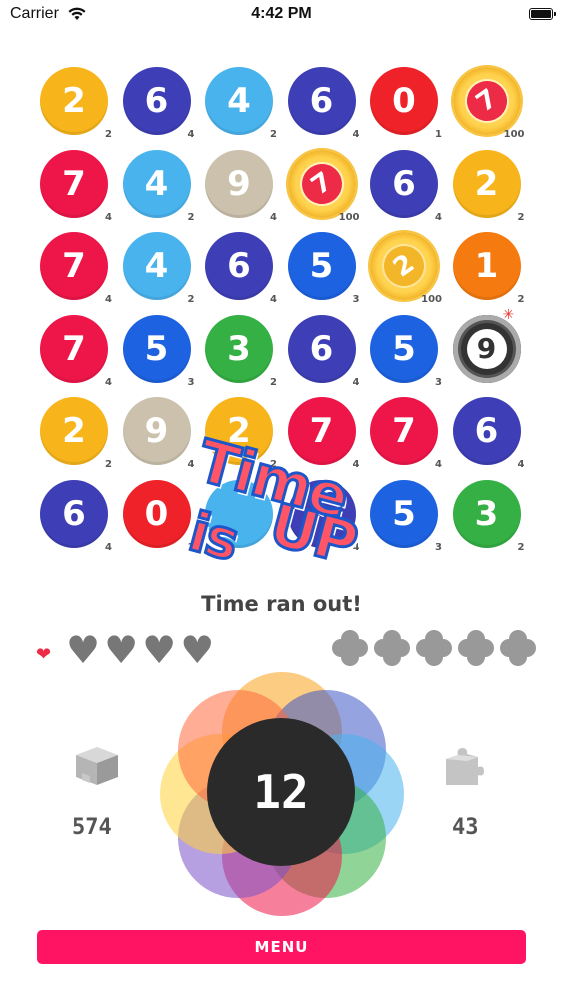 The image size is (563, 1000). What do you see at coordinates (508, 314) in the screenshot?
I see `fuse-spark-icon: ✳` at bounding box center [508, 314].